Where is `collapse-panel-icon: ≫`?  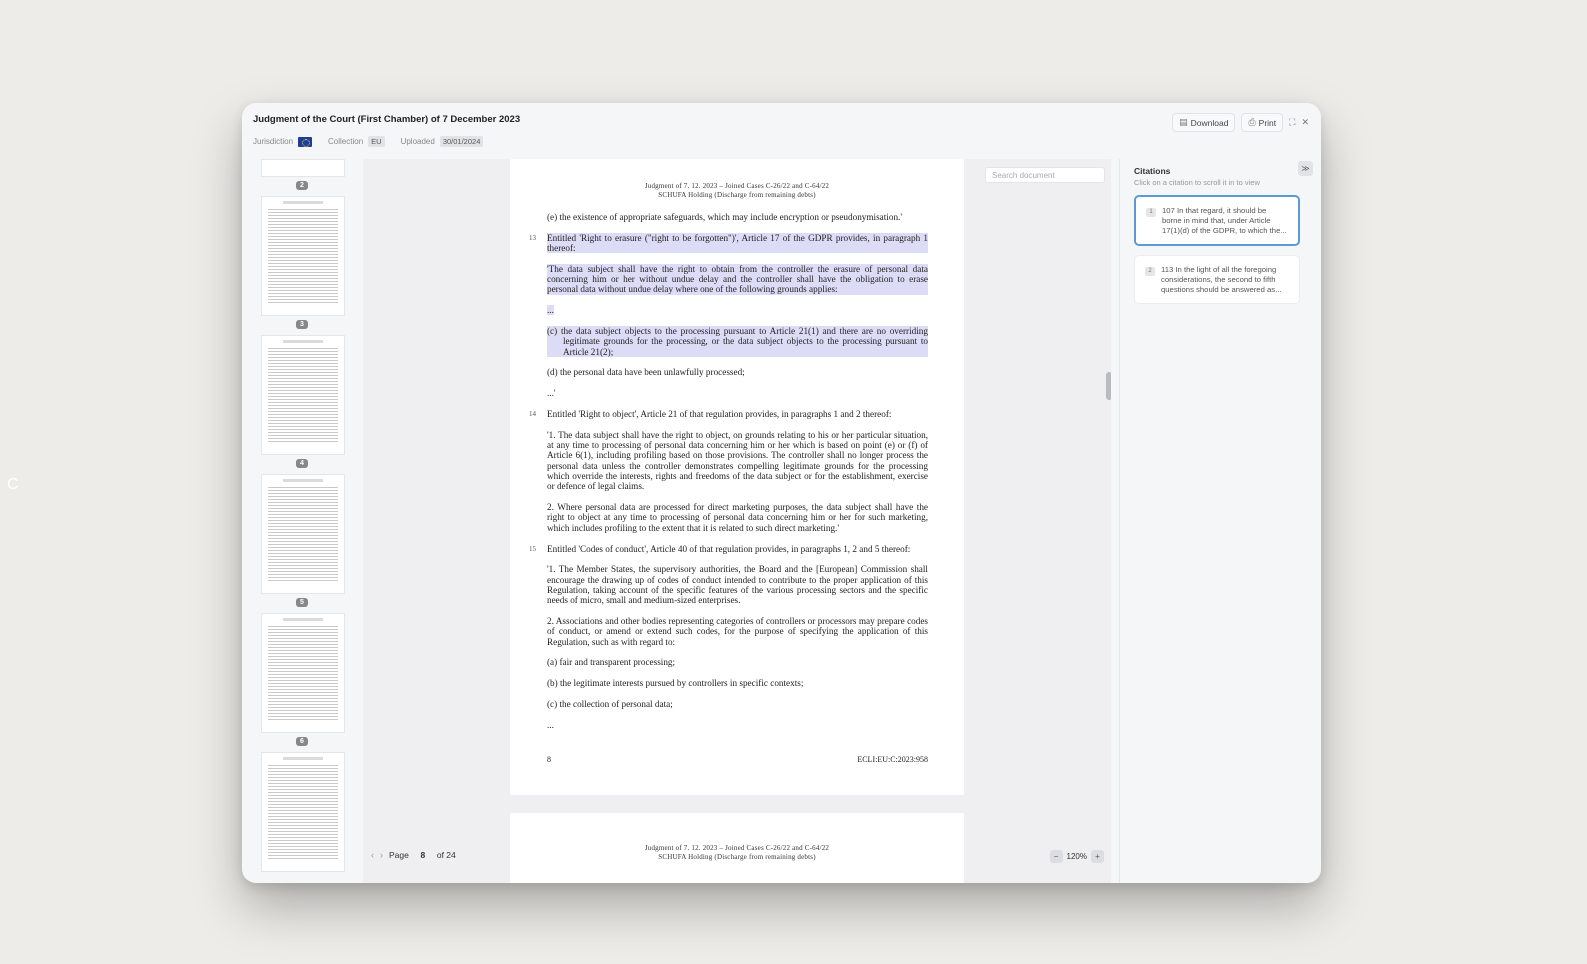 collapse-panel-icon: ≫ is located at coordinates (1305, 168).